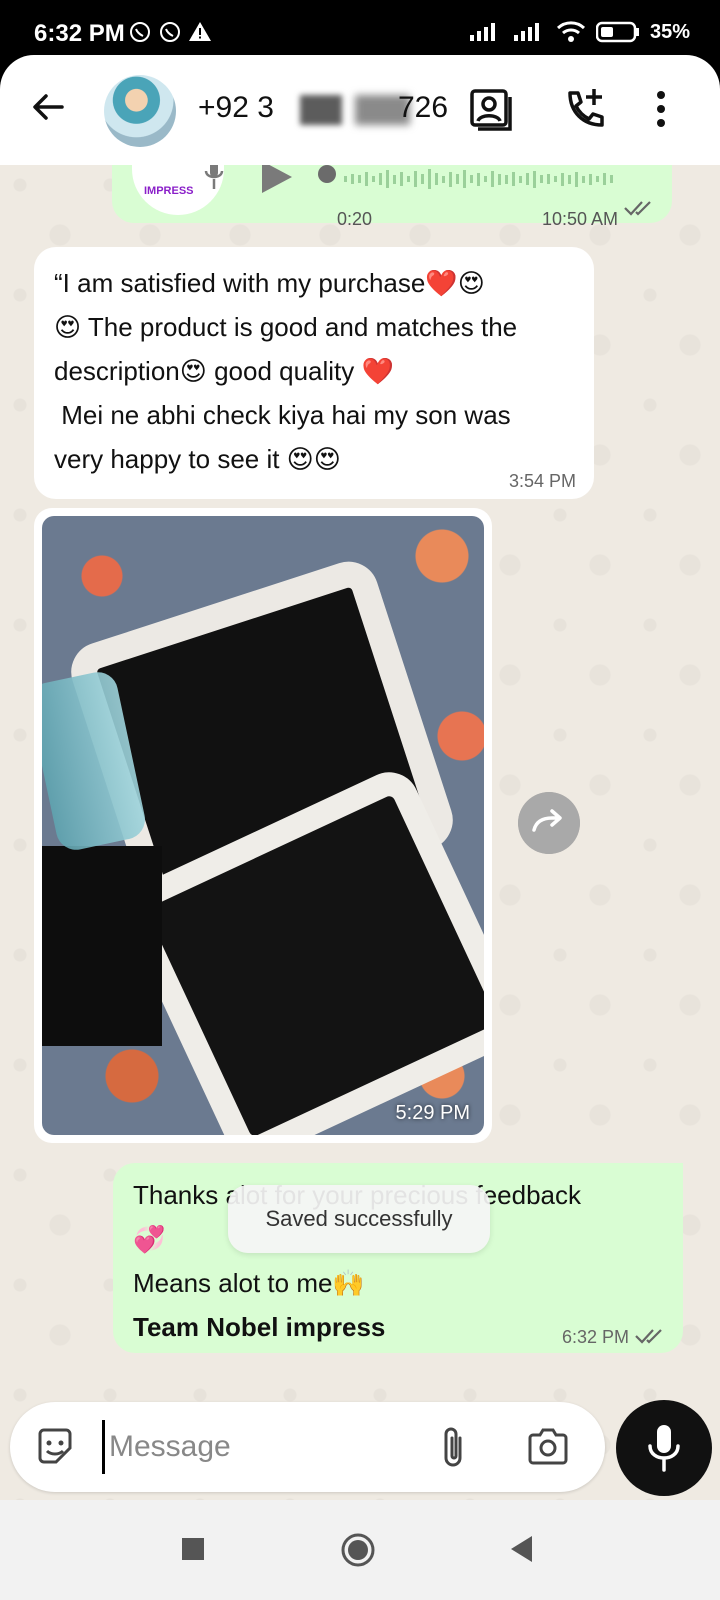  I want to click on system-nav-bar, so click(360, 1550).